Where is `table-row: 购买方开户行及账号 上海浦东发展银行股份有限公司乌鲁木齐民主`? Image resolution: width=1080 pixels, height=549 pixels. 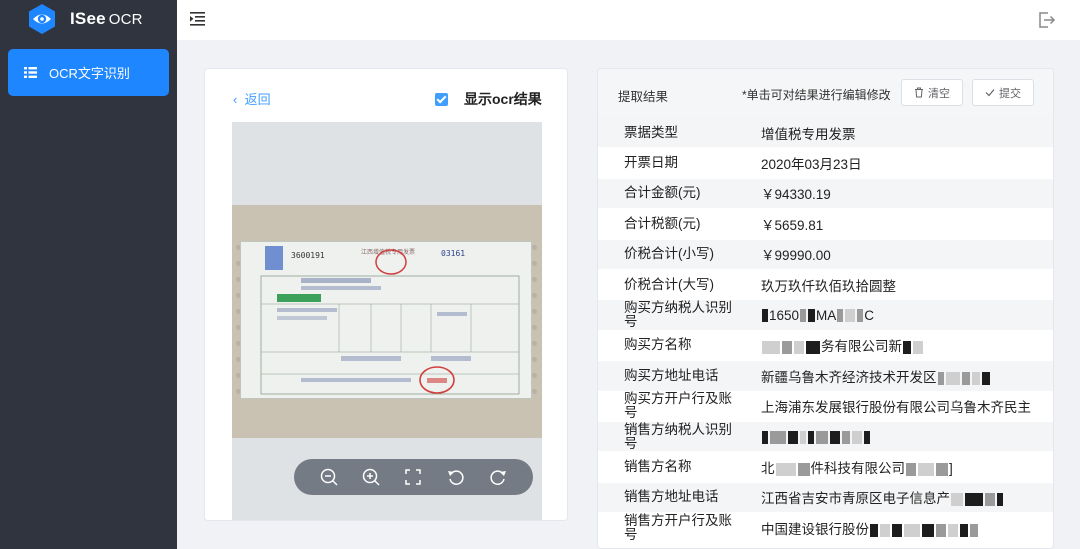
table-row: 购买方开户行及账号 上海浦东发展银行股份有限公司乌鲁木齐民主 is located at coordinates (825, 406).